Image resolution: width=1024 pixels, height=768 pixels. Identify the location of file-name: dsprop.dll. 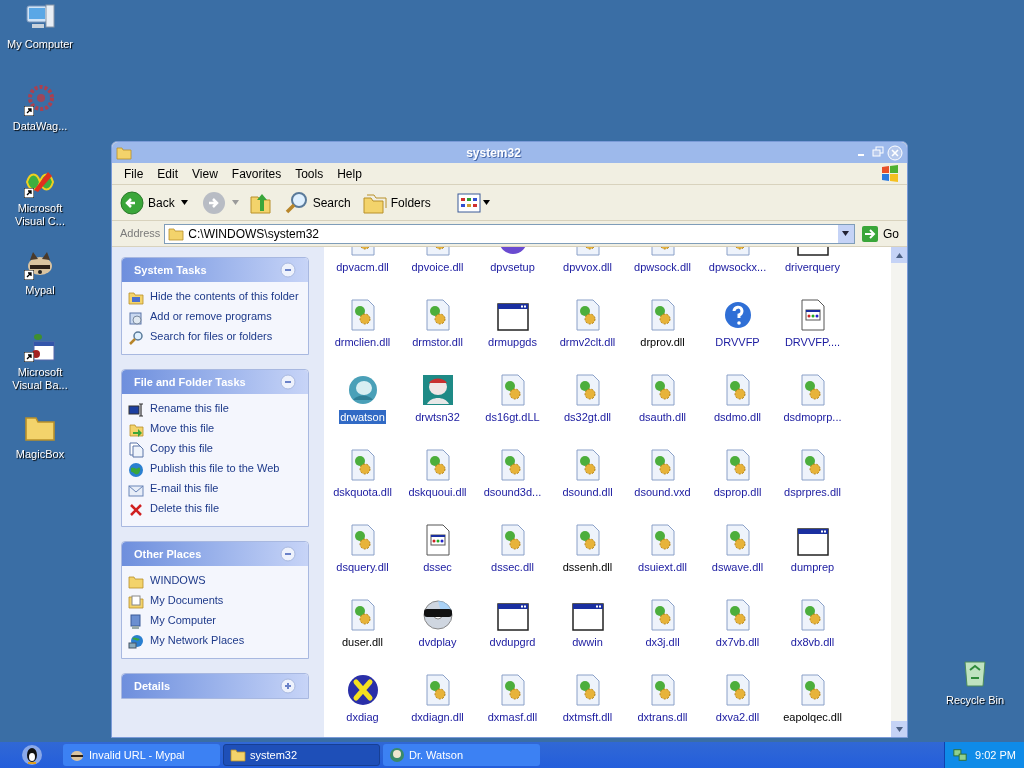
(737, 492).